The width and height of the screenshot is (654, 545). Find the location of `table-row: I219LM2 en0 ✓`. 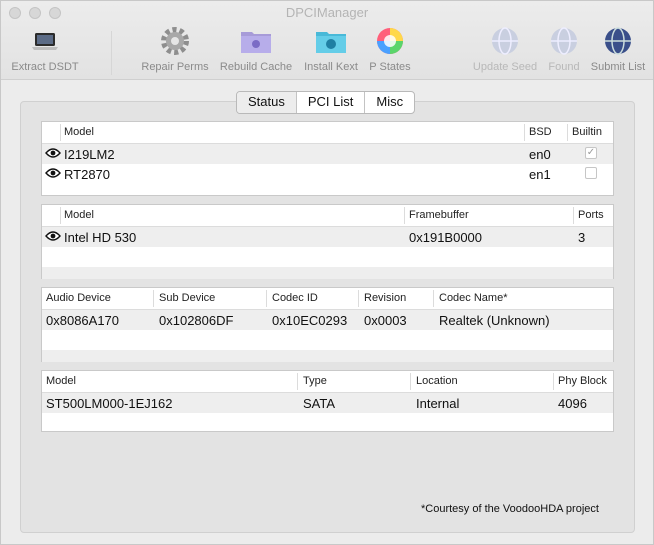

table-row: I219LM2 en0 ✓ is located at coordinates (327, 154).